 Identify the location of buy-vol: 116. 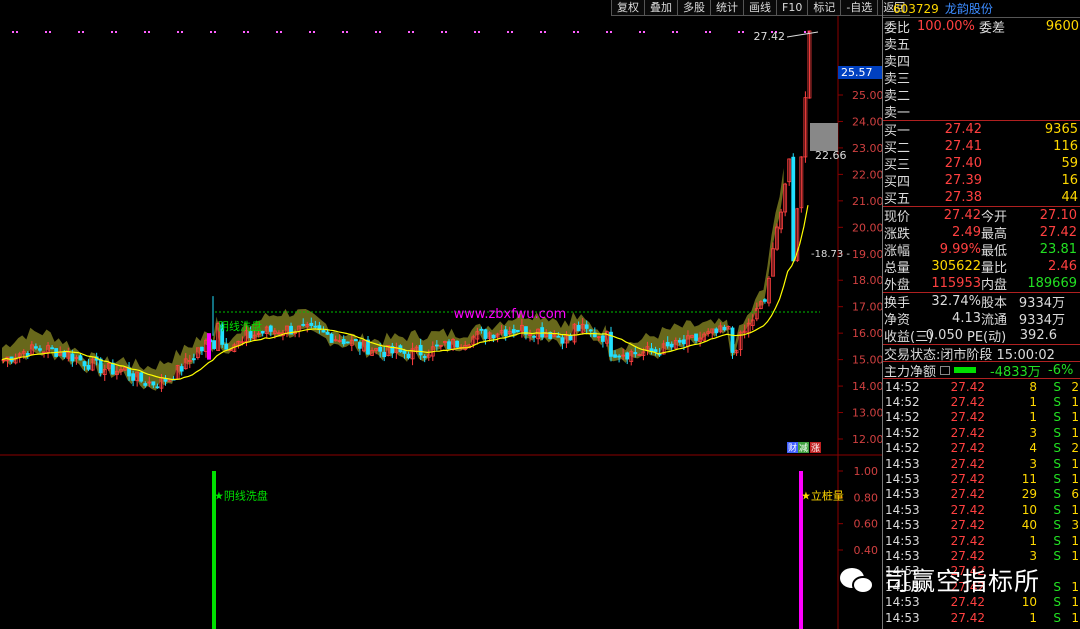
(1065, 146).